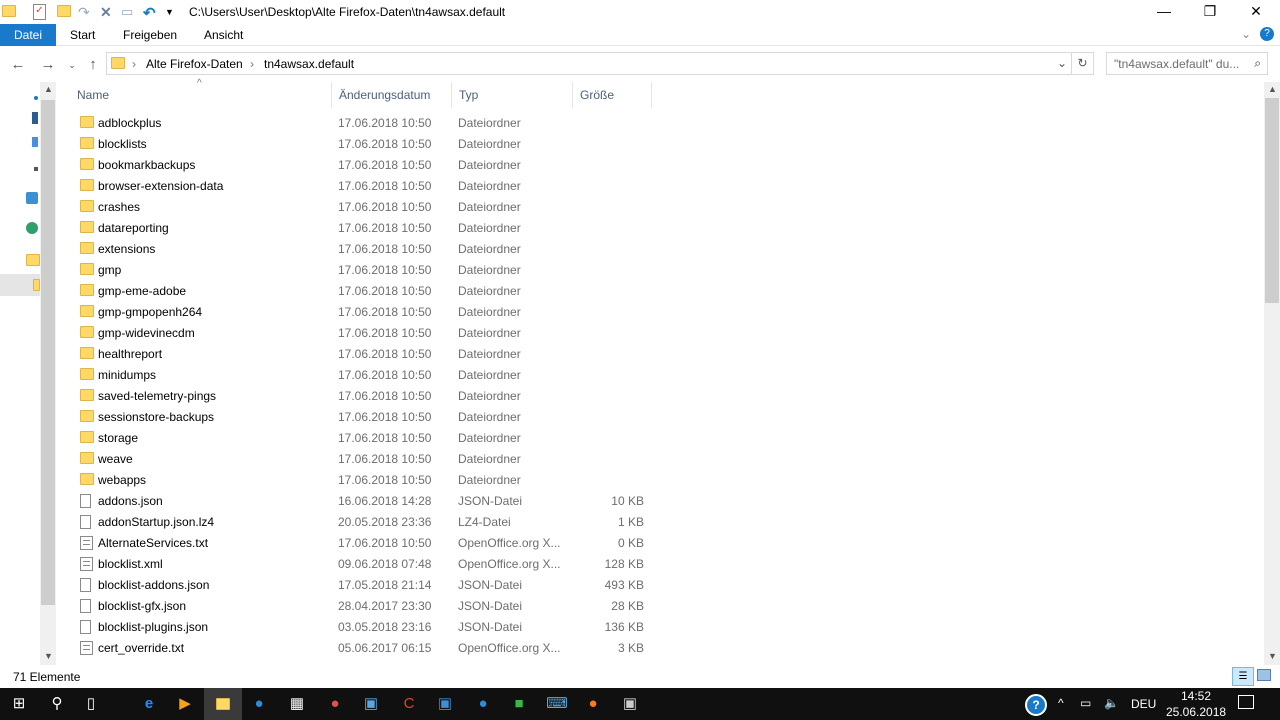  I want to click on recent-locations-icon: ⌄, so click(72, 65).